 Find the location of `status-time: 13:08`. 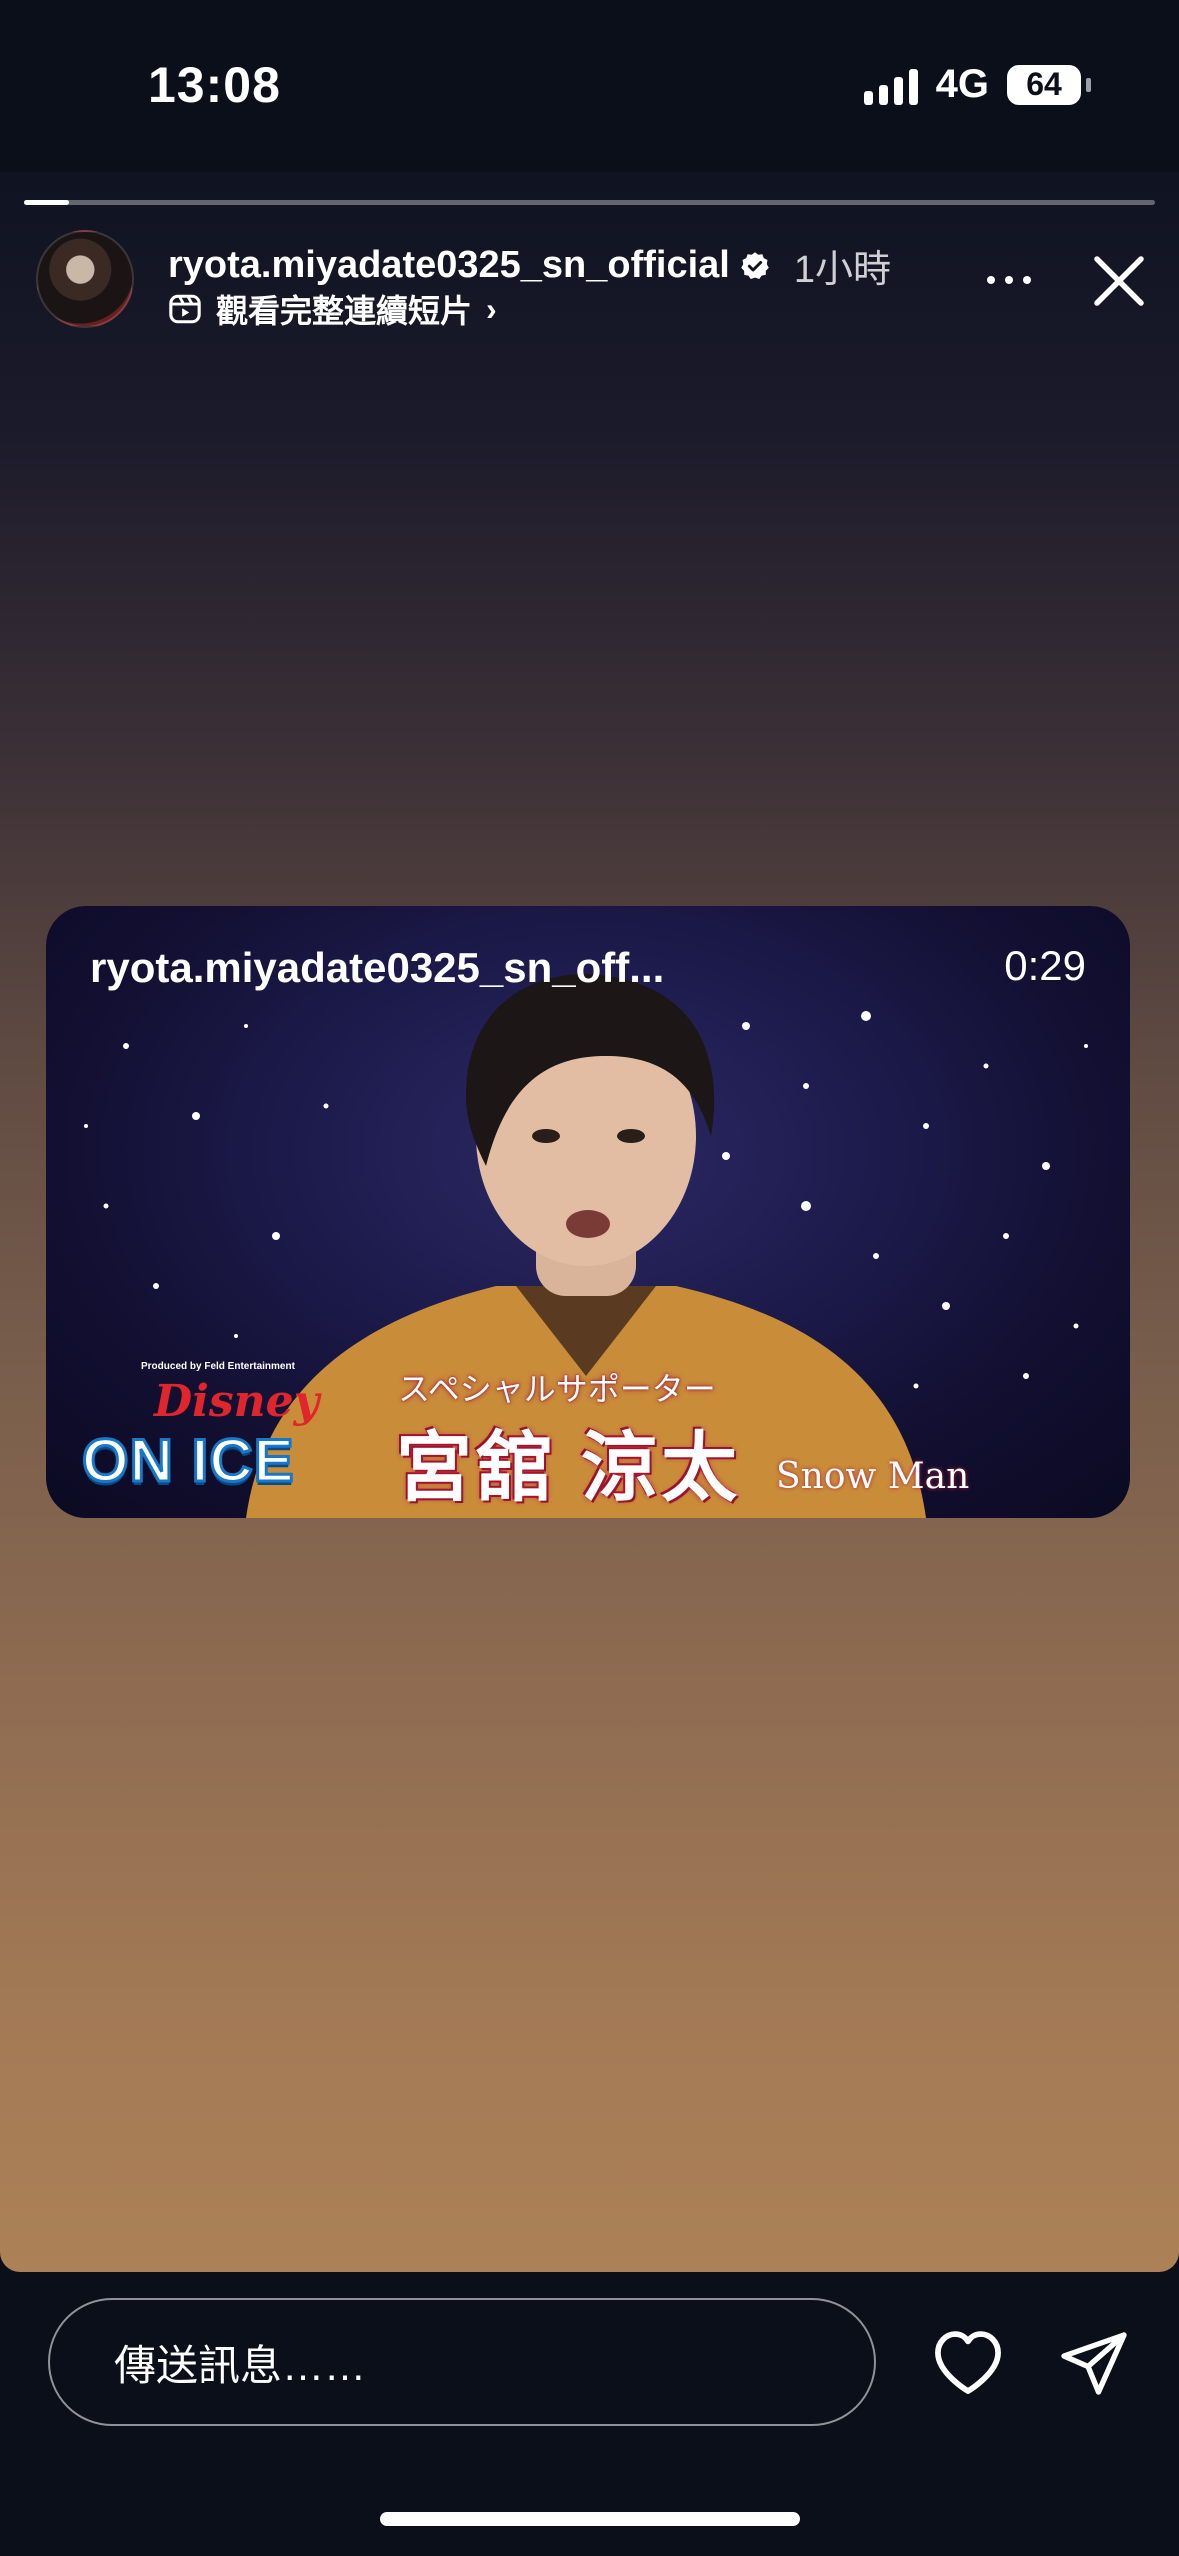

status-time: 13:08 is located at coordinates (214, 85).